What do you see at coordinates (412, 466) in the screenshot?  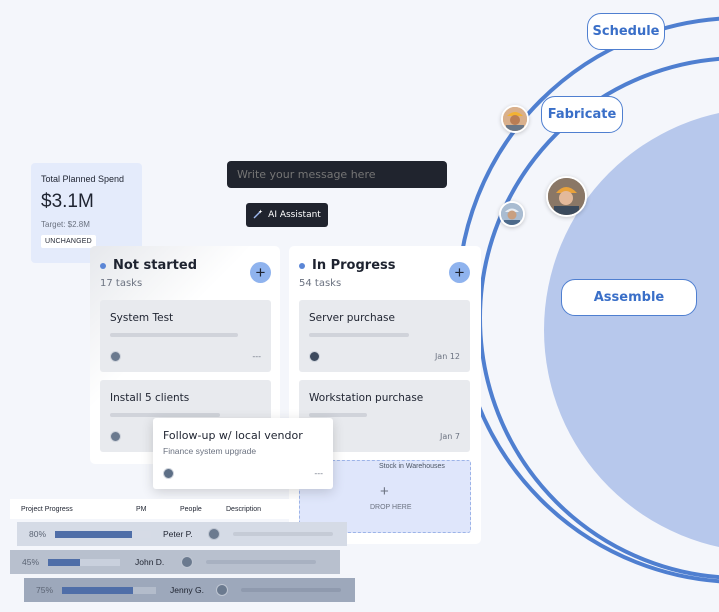 I see `drop-zone-label: Stock in Warehouses` at bounding box center [412, 466].